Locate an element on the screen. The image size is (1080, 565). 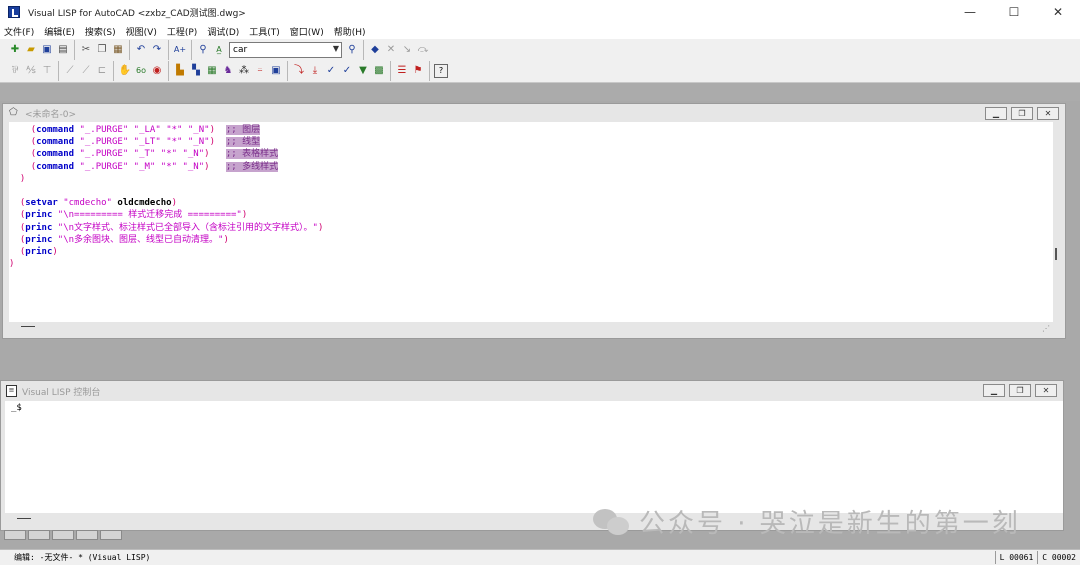
step-over-icon: ⤓ is located at coordinates (315, 71).